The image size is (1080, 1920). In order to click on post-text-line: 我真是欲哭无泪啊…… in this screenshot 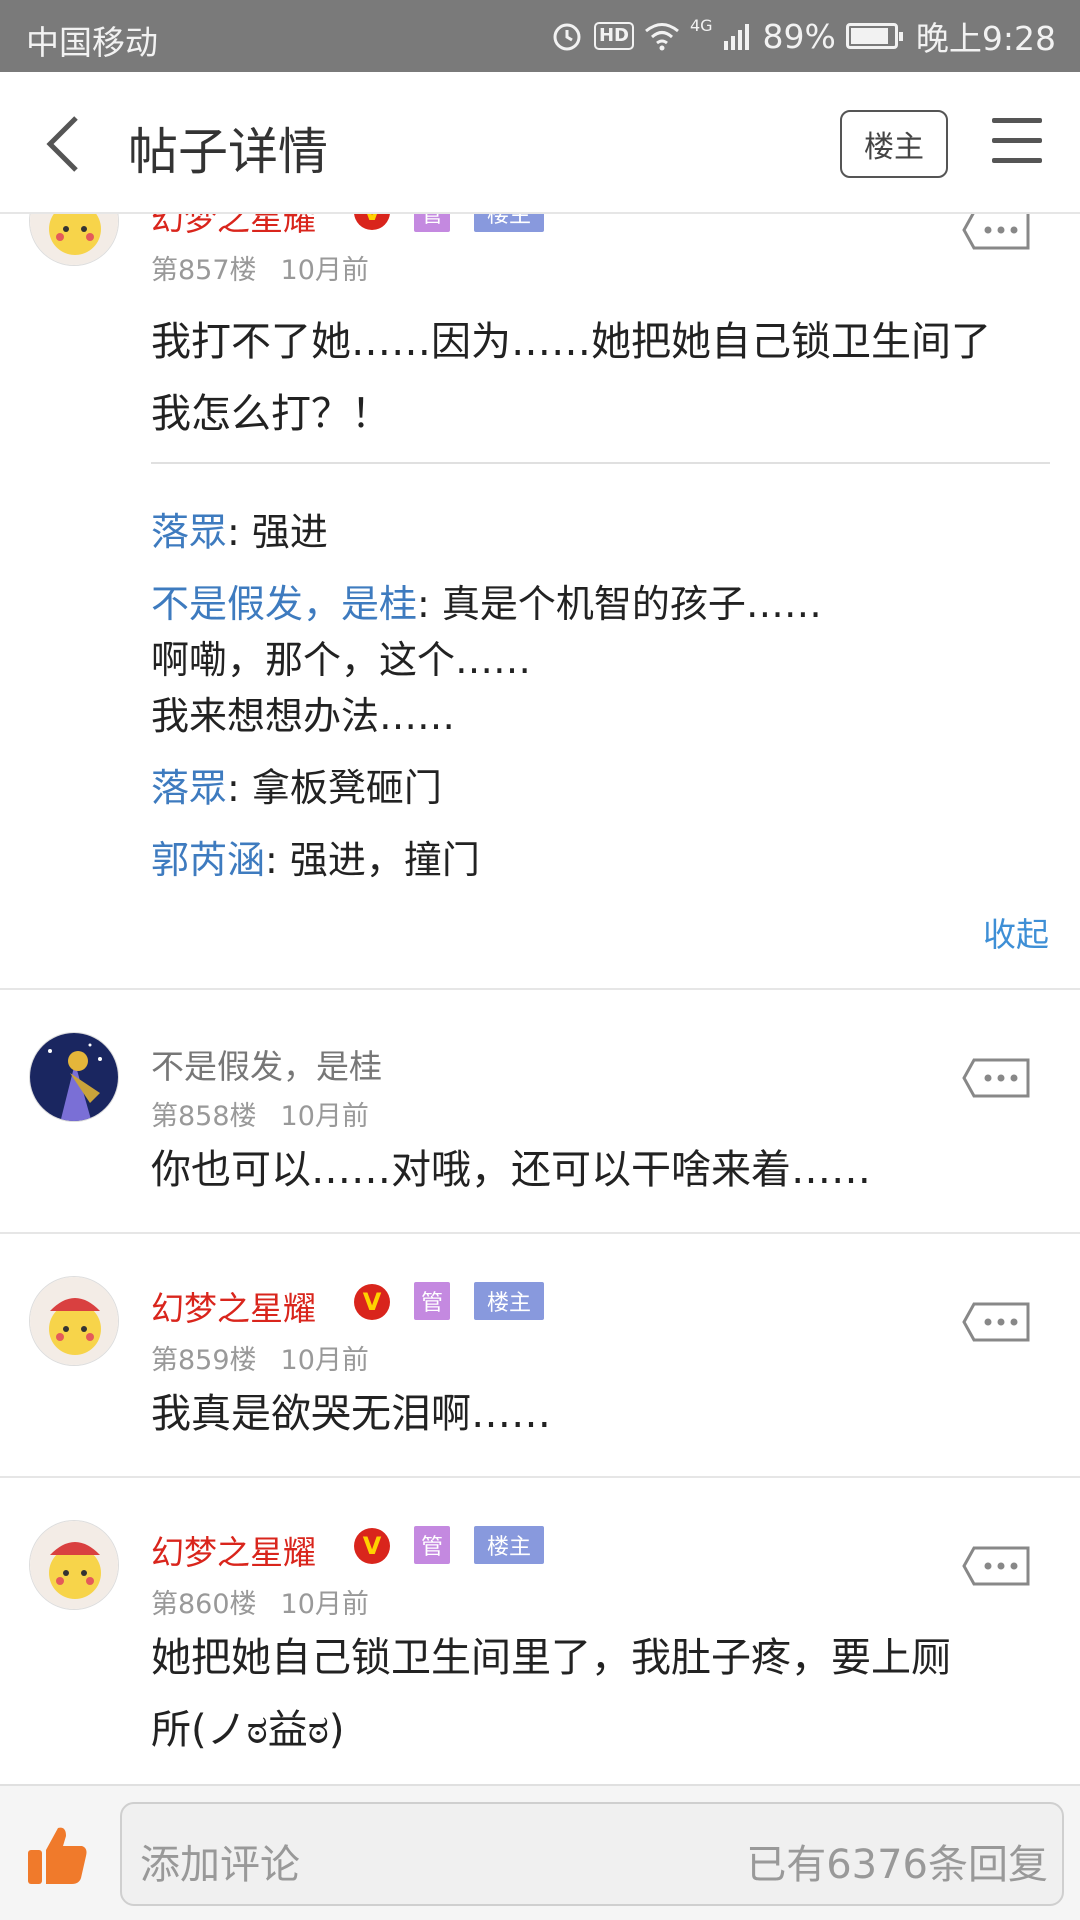, I will do `click(351, 1414)`.